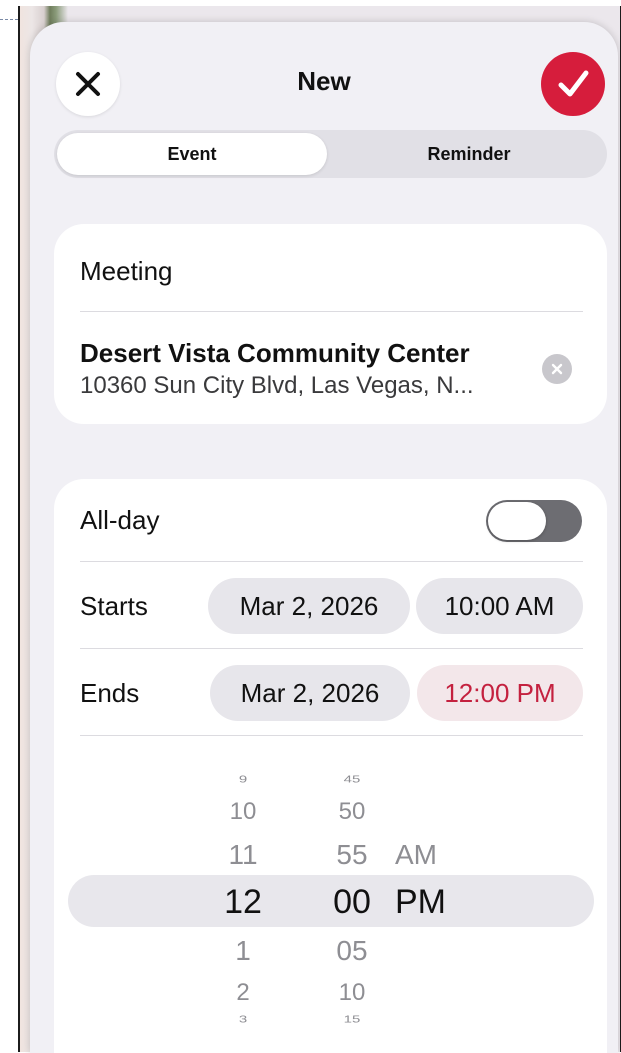  Describe the element at coordinates (309, 606) in the screenshot. I see `starts-date-button: Mar 2, 2026` at that location.